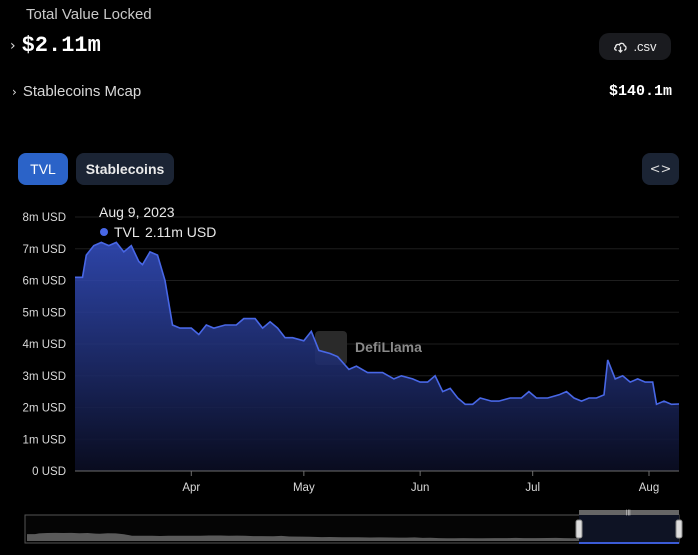  Describe the element at coordinates (44, 377) in the screenshot. I see `y-tick-label: 3m USD` at that location.